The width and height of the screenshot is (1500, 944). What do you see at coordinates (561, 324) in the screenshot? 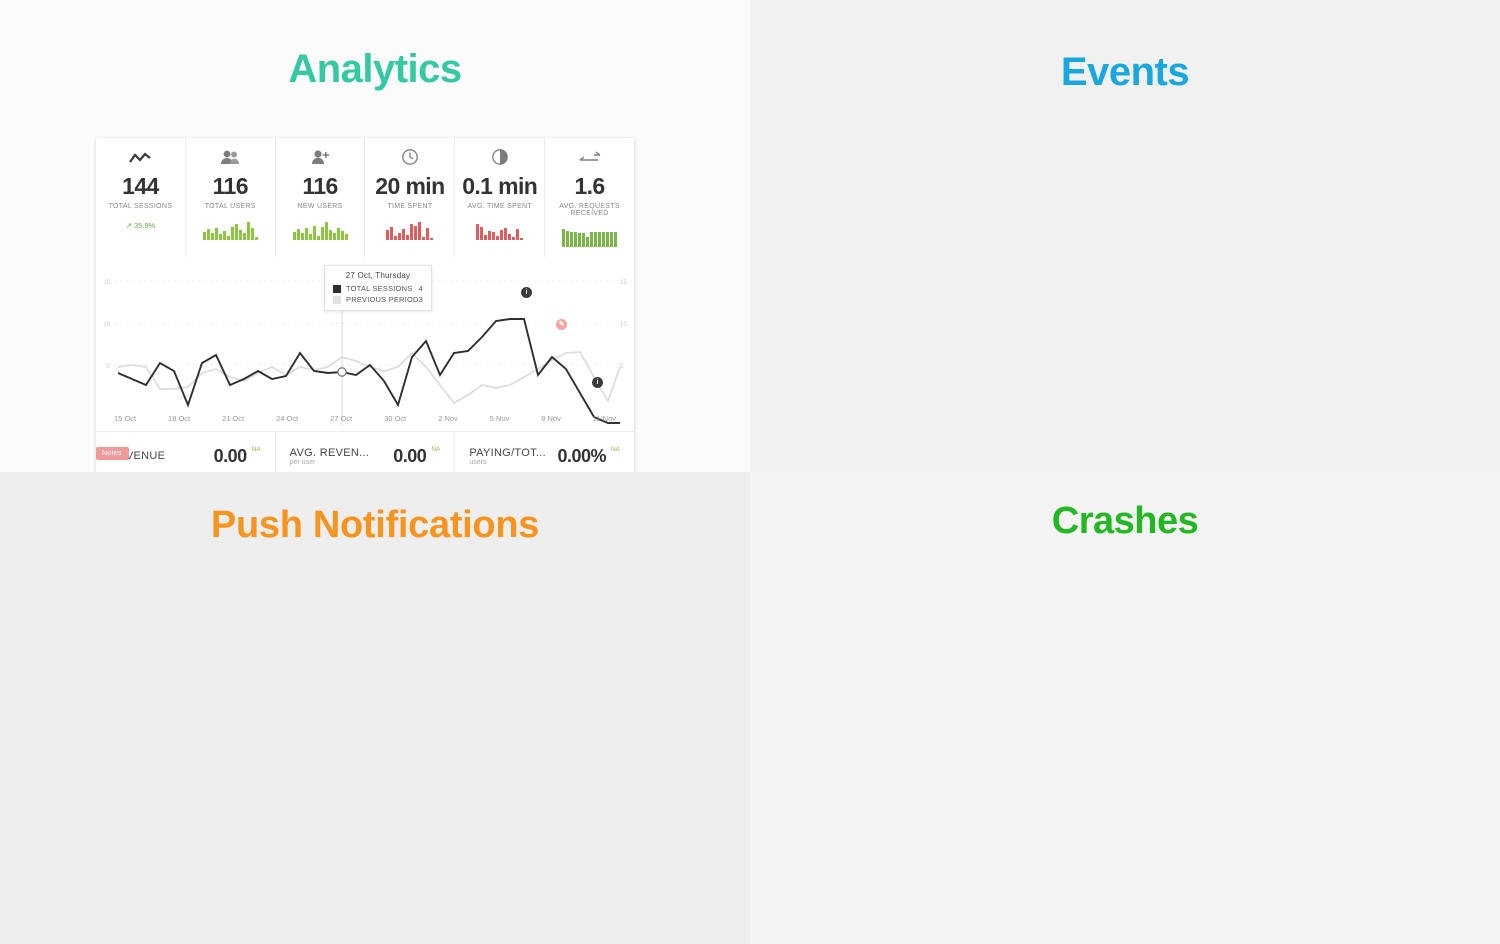
I see `annotation-badge-pink: ✎` at bounding box center [561, 324].